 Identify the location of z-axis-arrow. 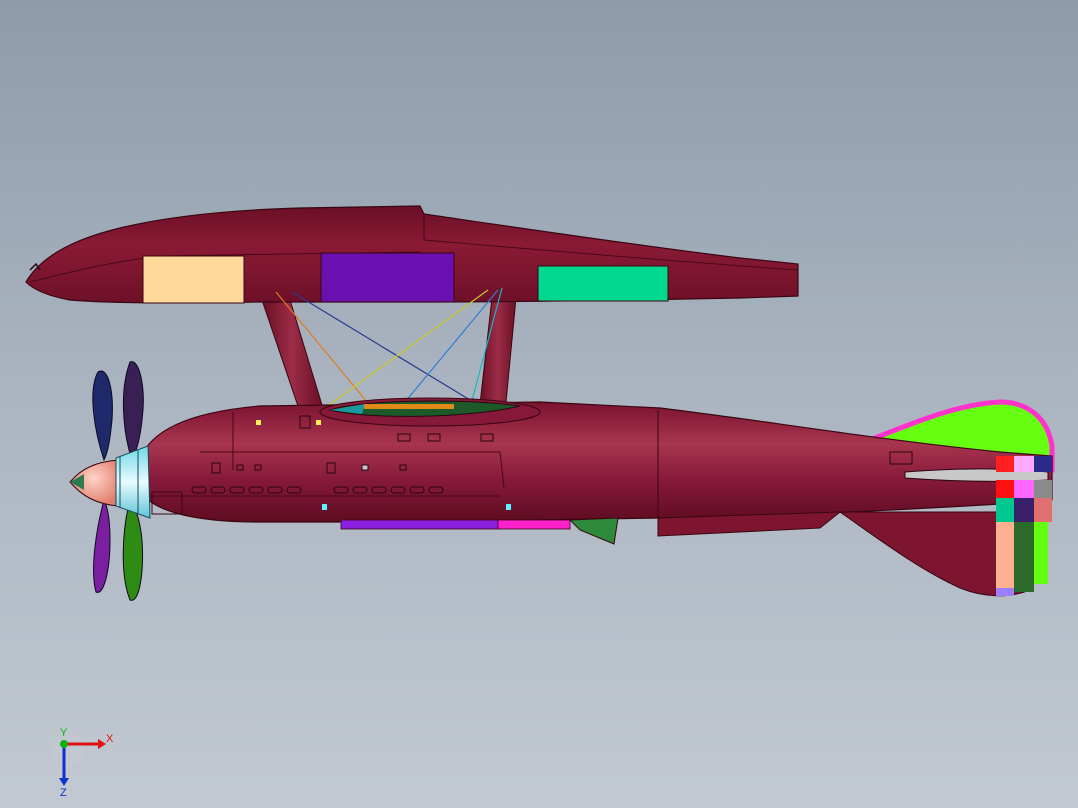
(64, 782).